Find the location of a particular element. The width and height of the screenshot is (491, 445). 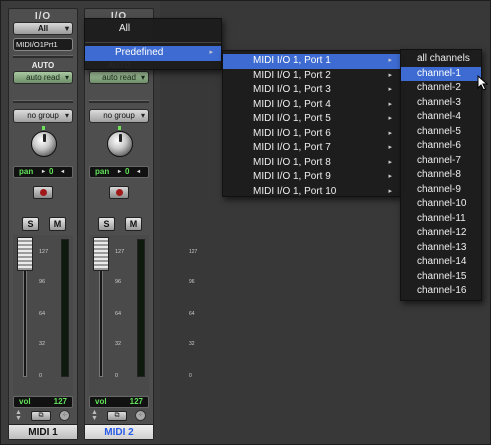

menu-item-channel: channel-13 is located at coordinates (441, 248).